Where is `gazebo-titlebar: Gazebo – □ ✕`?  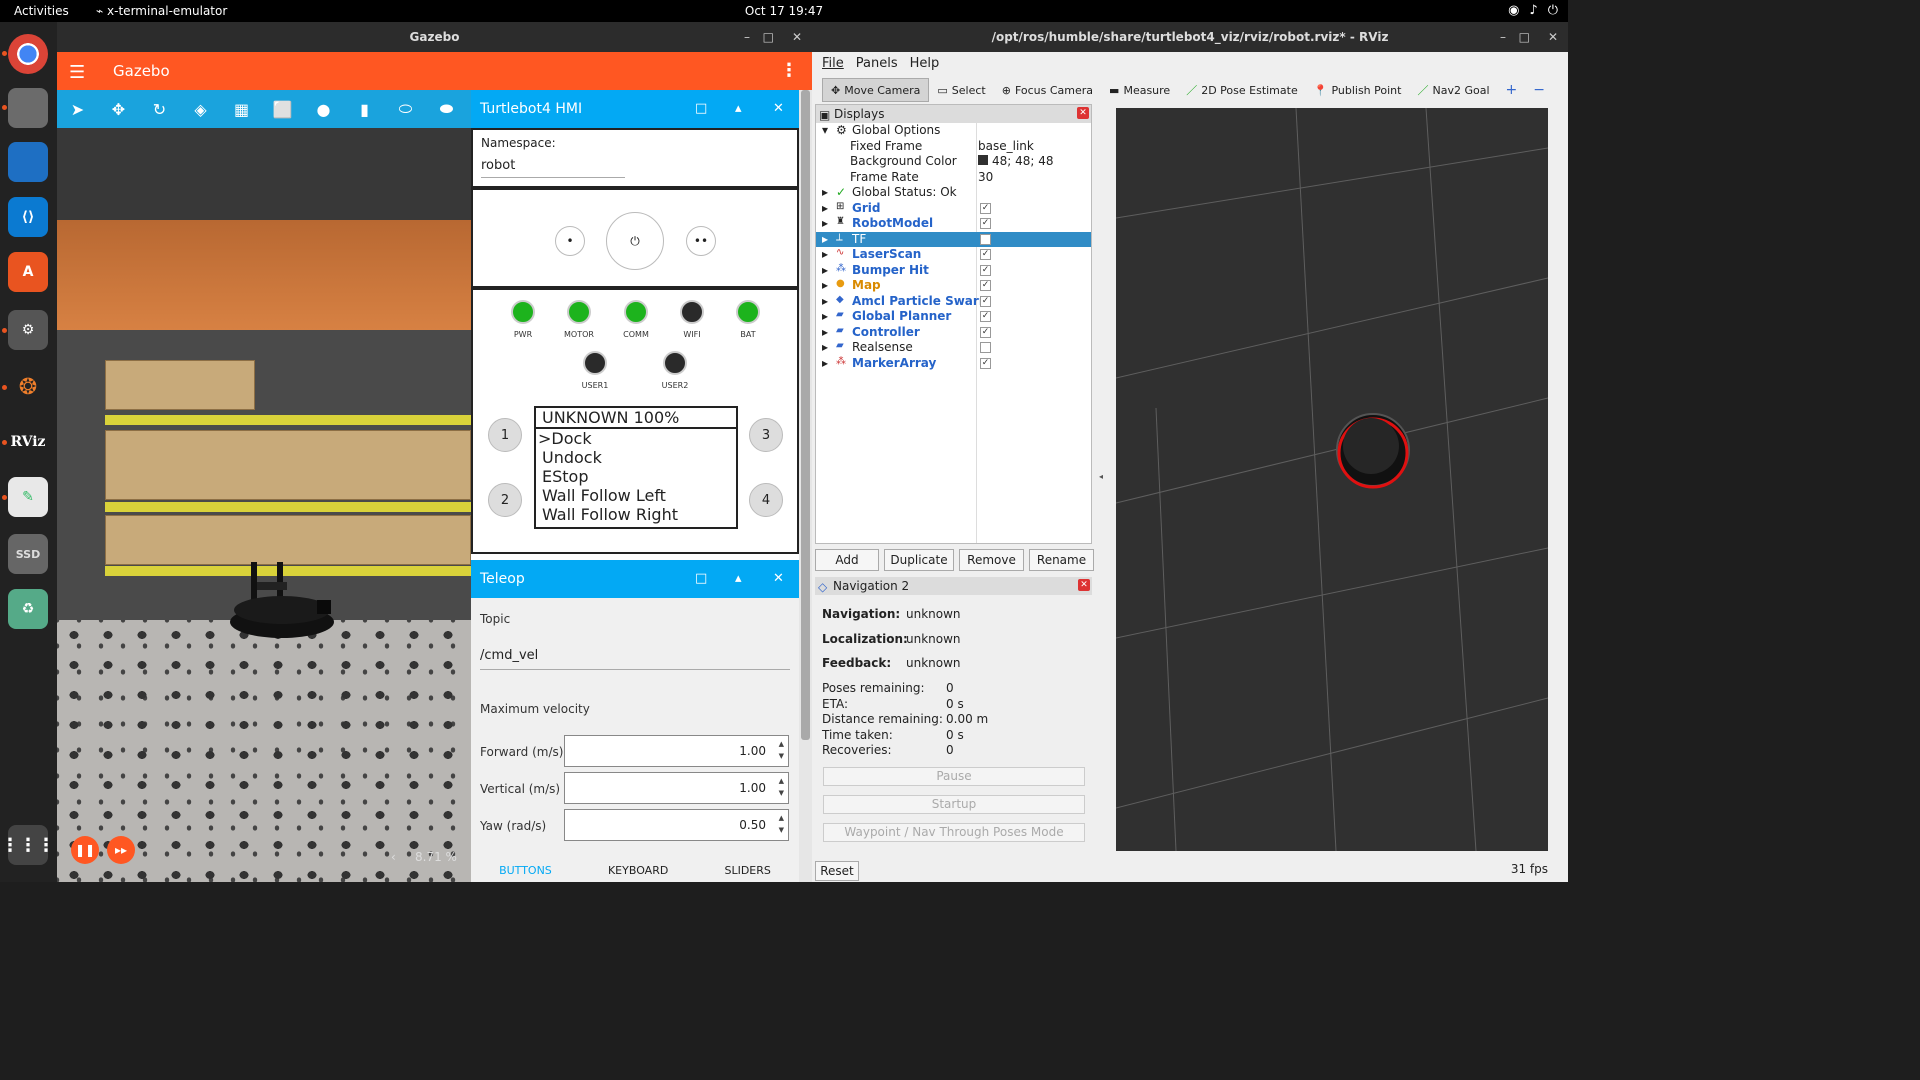
gazebo-titlebar: Gazebo – □ ✕ is located at coordinates (434, 37).